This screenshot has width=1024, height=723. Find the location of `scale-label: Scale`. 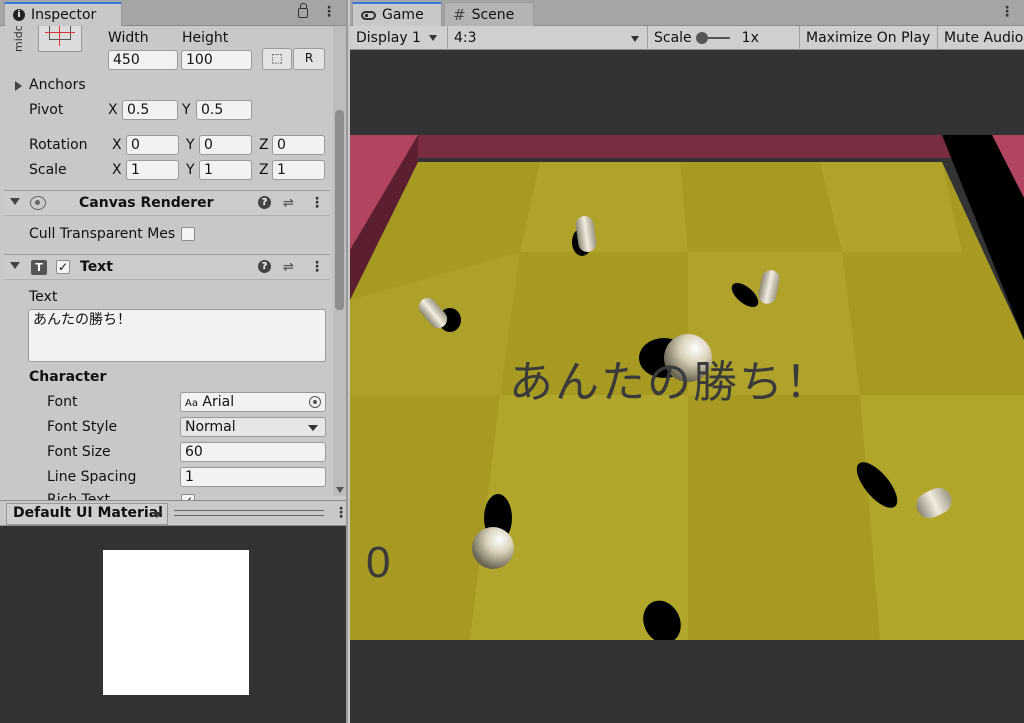

scale-label: Scale is located at coordinates (48, 170).